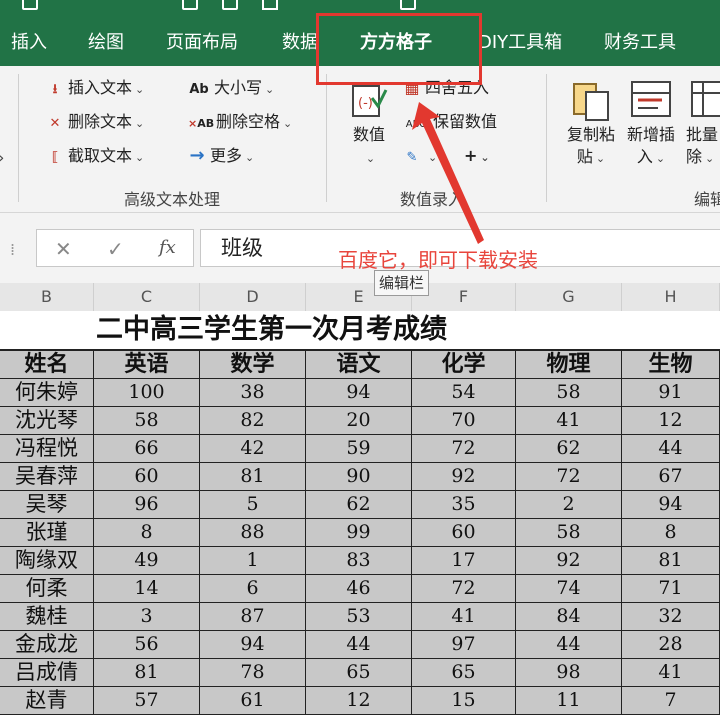 This screenshot has height=716, width=720. Describe the element at coordinates (47, 588) in the screenshot. I see `student-name-cell: 何柔` at that location.